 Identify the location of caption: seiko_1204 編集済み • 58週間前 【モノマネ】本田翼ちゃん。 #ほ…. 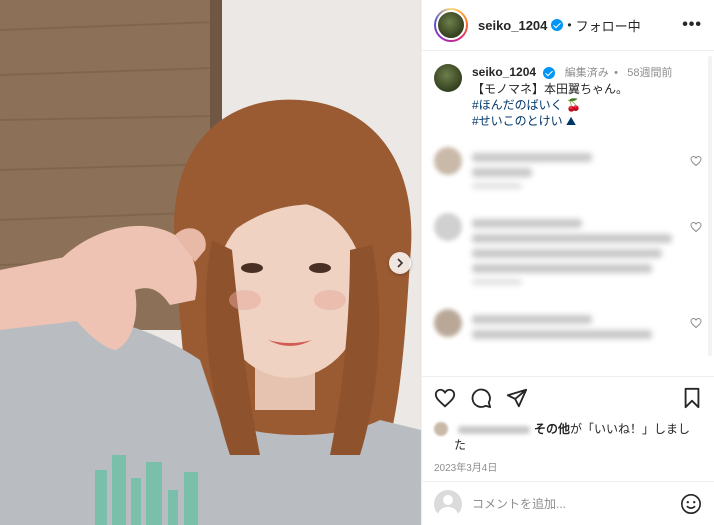
(568, 90).